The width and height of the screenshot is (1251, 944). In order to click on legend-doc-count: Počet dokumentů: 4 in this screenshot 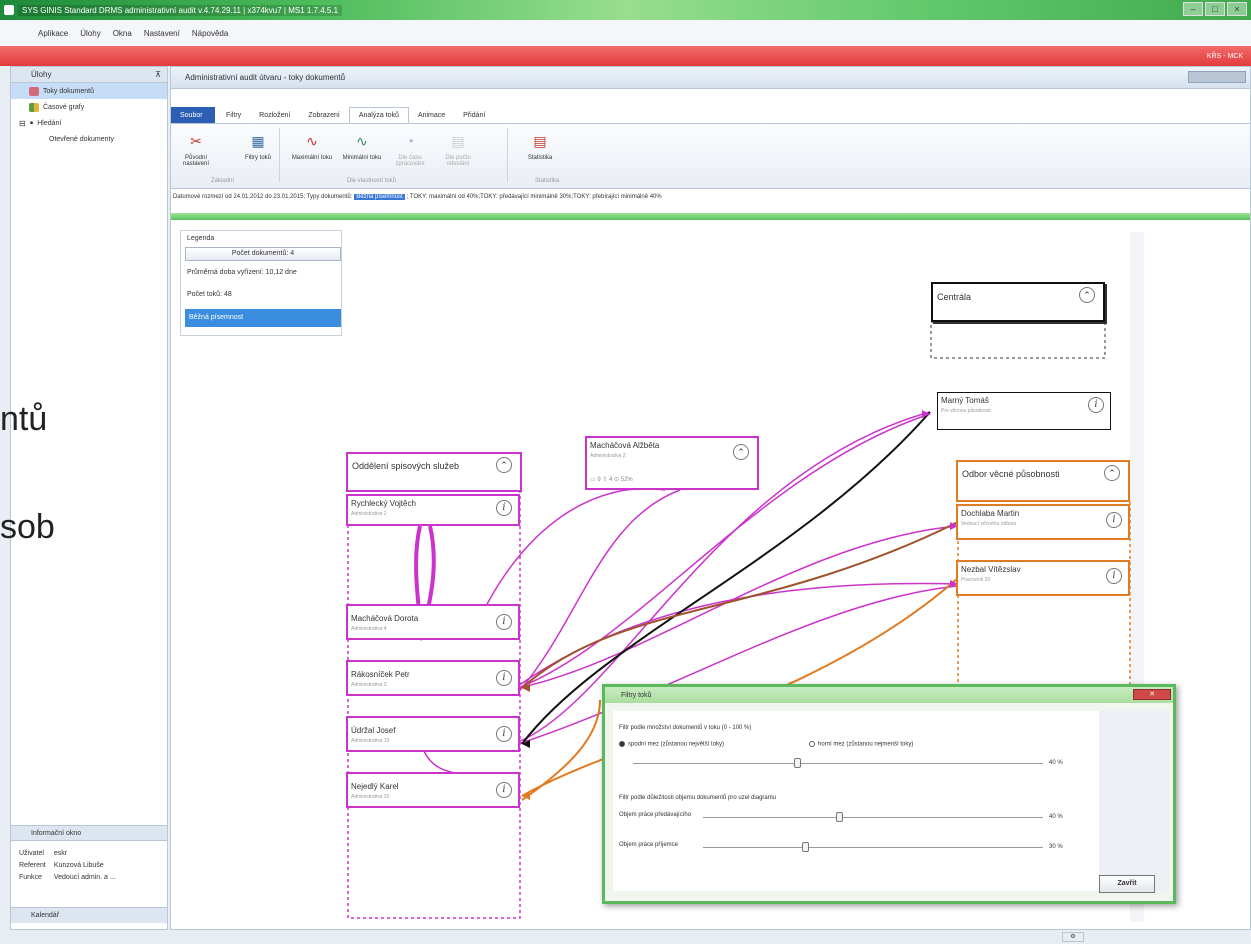, I will do `click(263, 254)`.